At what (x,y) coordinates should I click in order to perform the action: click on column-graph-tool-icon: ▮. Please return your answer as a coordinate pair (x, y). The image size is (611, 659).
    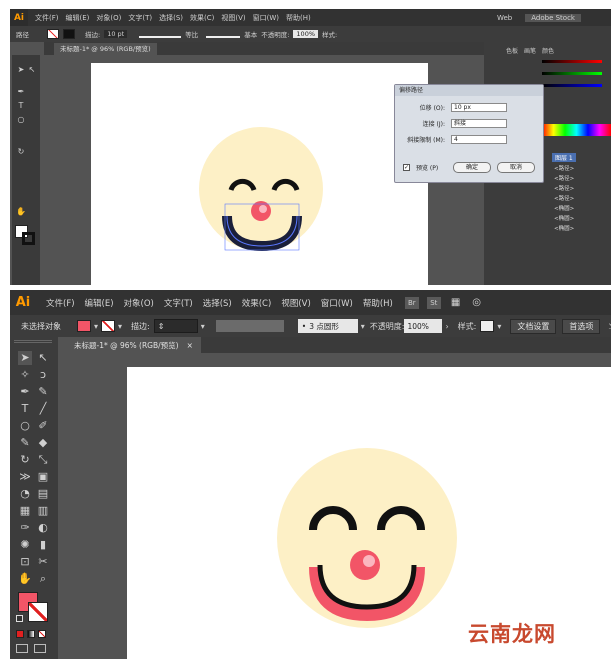
    Looking at the image, I should click on (43, 545).